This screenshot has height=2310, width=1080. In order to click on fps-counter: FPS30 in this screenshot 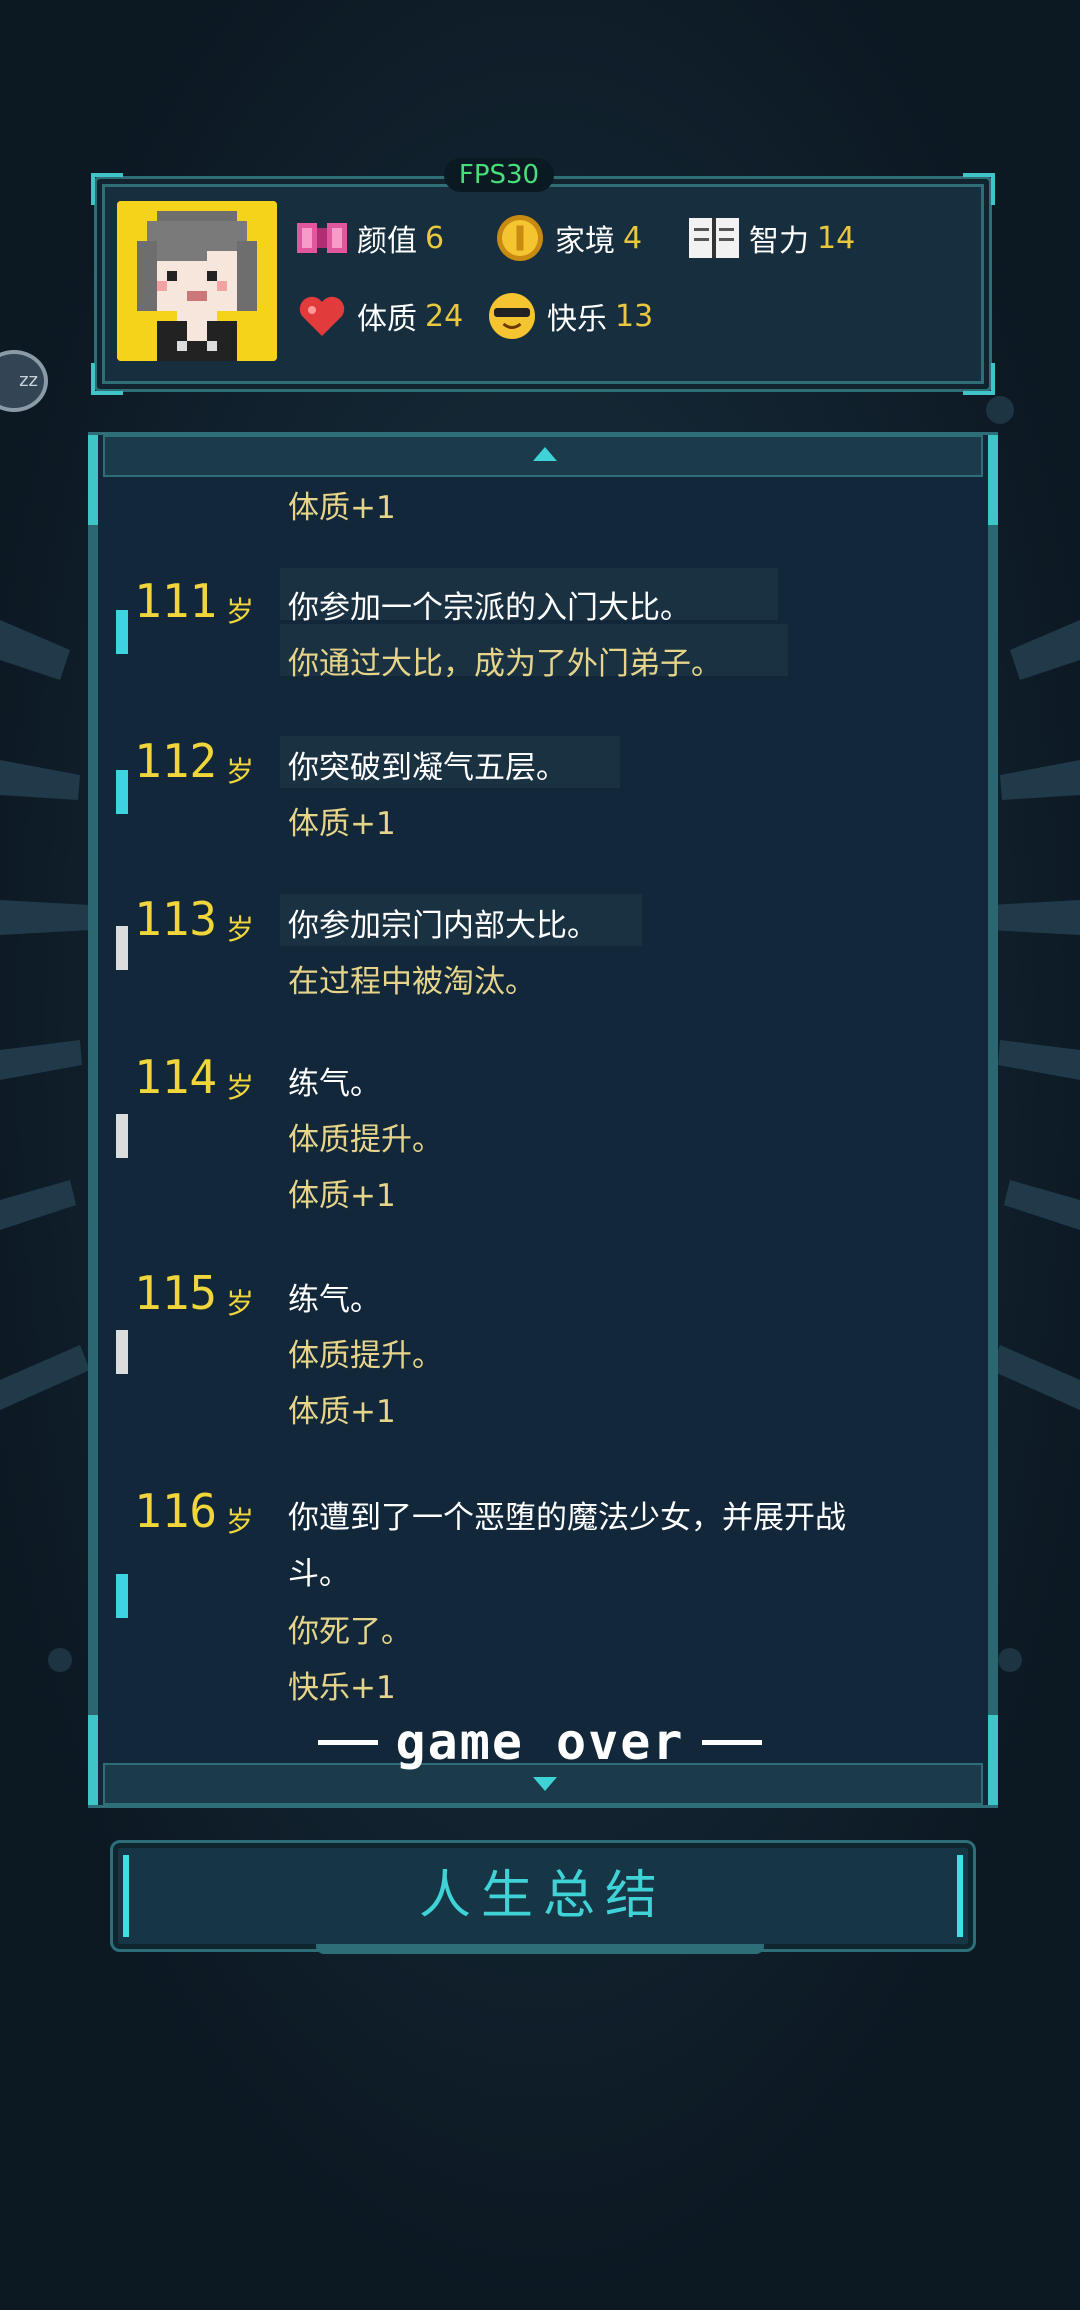, I will do `click(499, 175)`.